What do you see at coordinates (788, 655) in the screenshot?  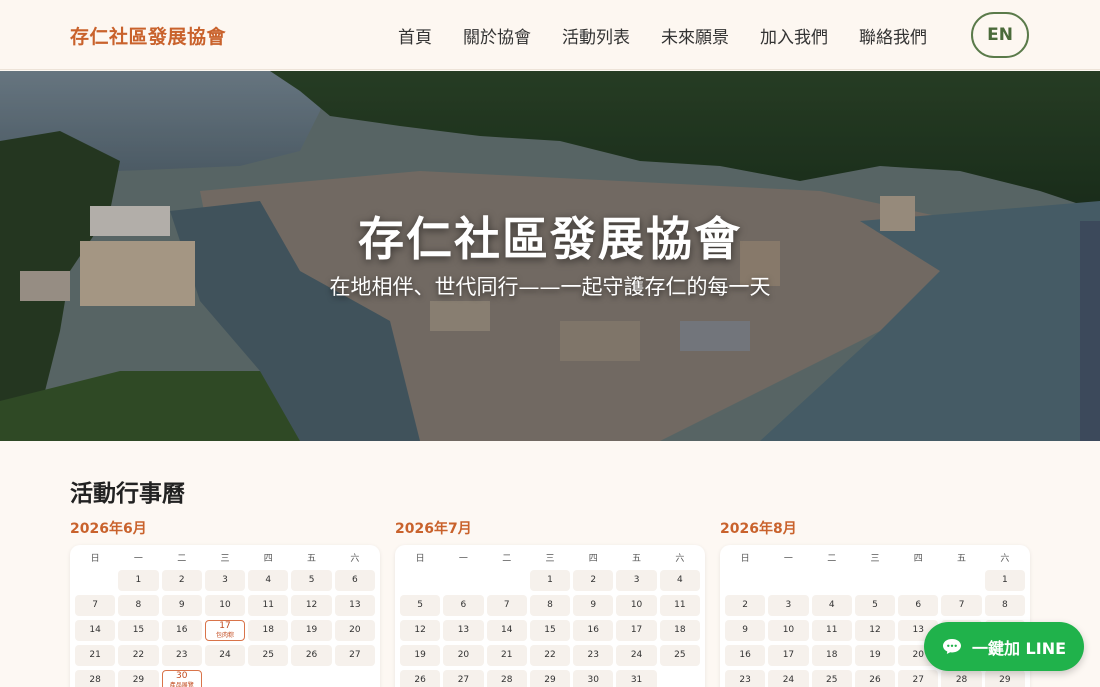 I see `day-number: 17` at bounding box center [788, 655].